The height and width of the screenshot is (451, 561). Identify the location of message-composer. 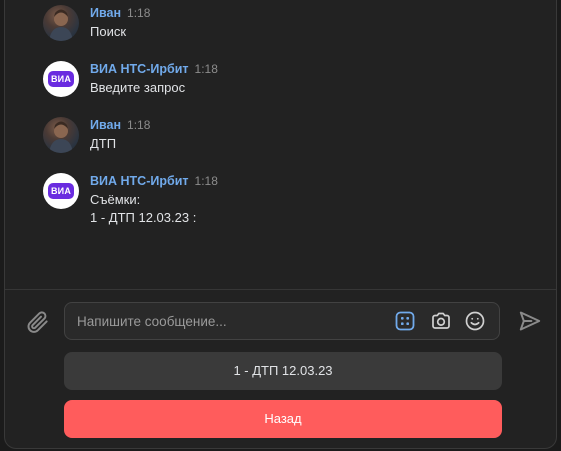
(282, 321).